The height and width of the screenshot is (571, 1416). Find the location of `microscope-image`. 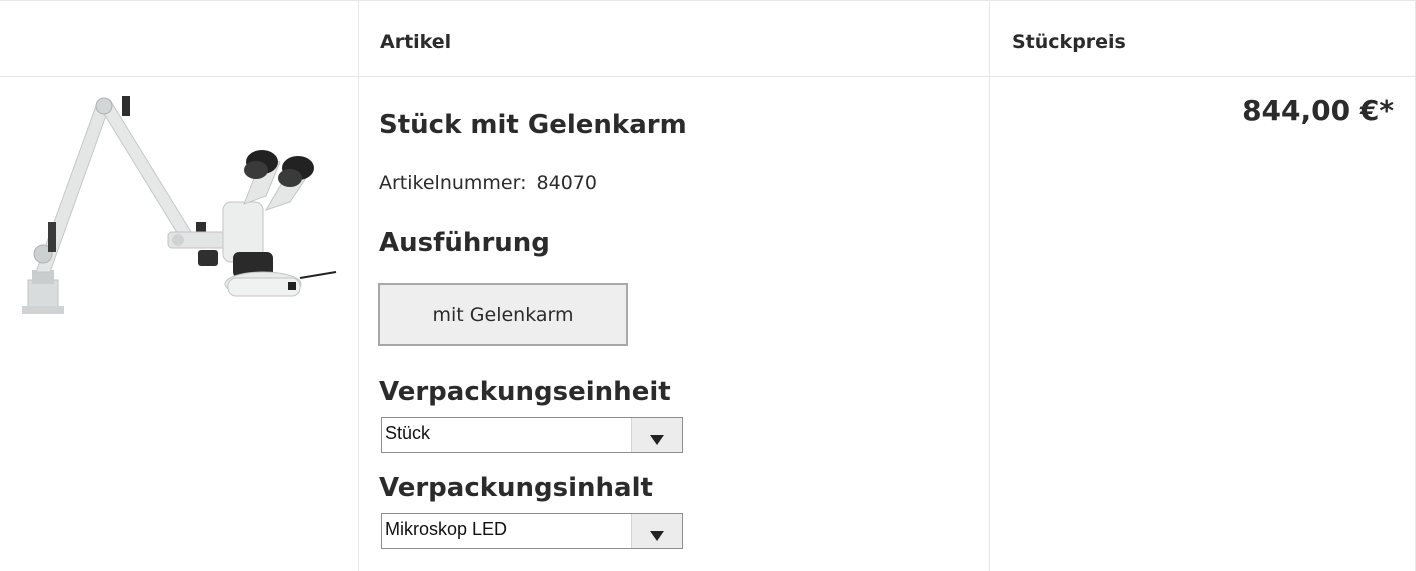

microscope-image is located at coordinates (179, 205).